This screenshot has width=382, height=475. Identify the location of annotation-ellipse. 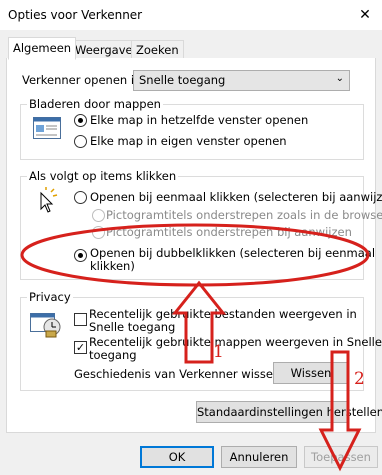
(195, 255).